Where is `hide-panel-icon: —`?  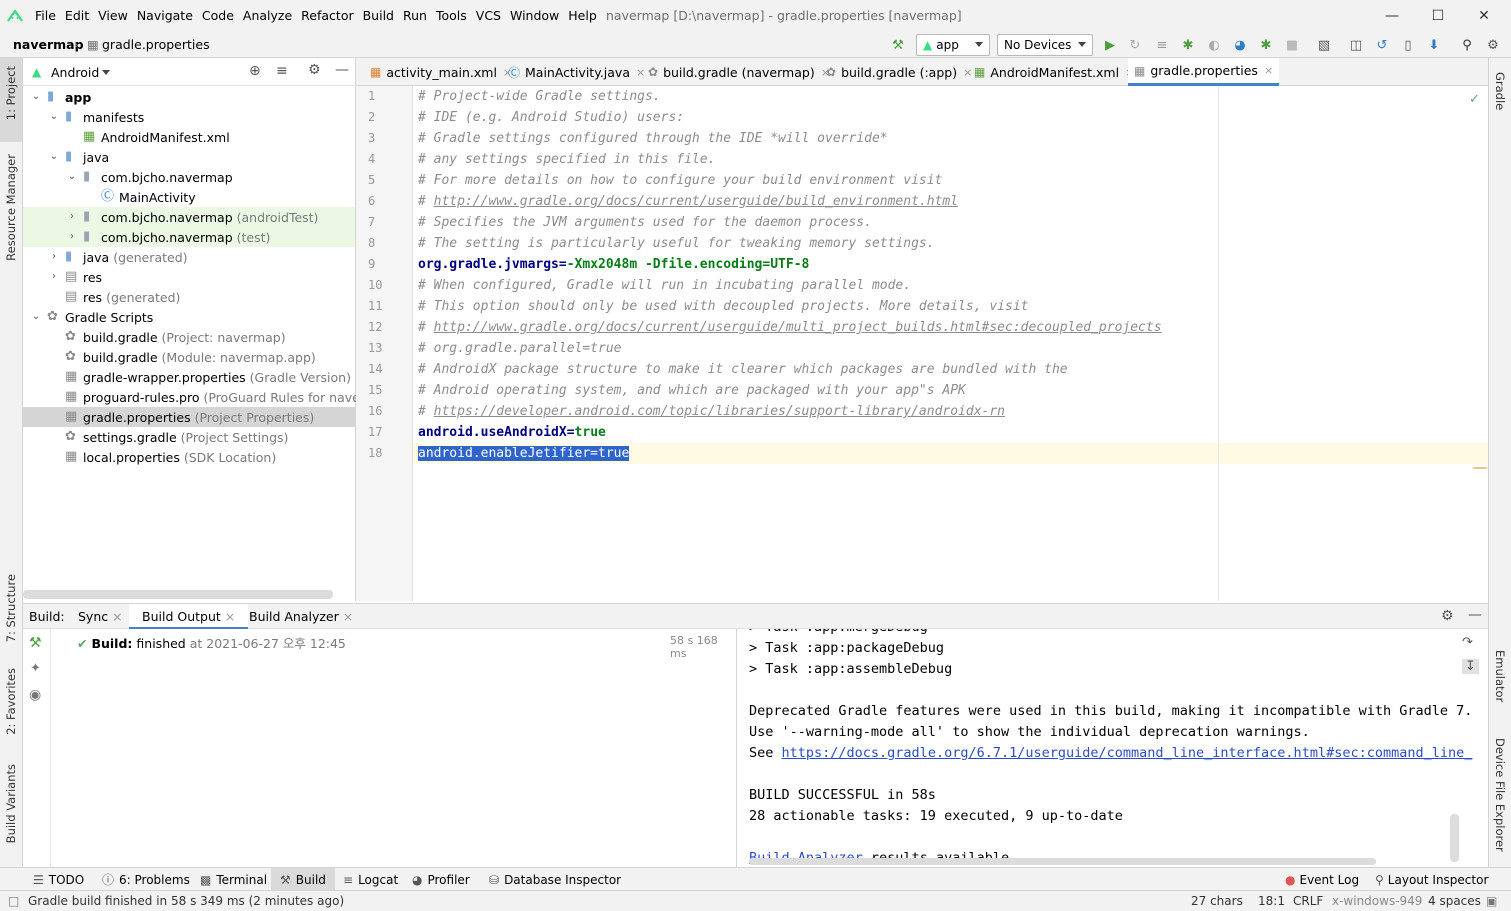
hide-panel-icon: — is located at coordinates (342, 70).